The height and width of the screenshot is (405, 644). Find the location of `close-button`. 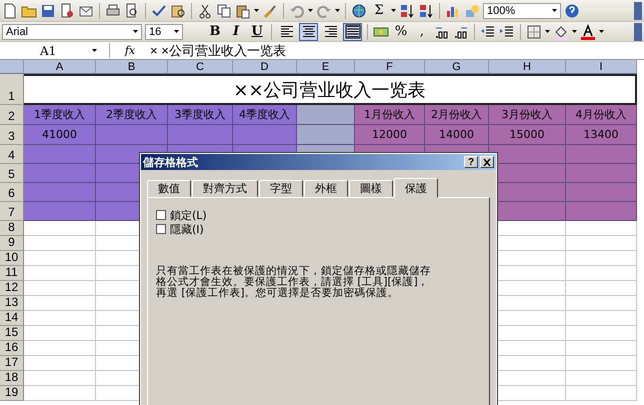

close-button is located at coordinates (487, 162).